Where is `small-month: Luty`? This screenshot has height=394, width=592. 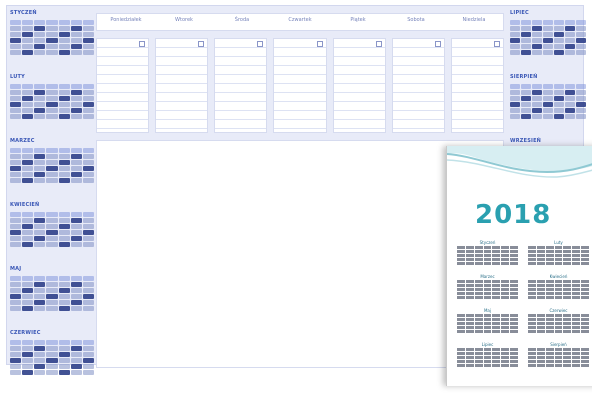 small-month: Luty is located at coordinates (558, 252).